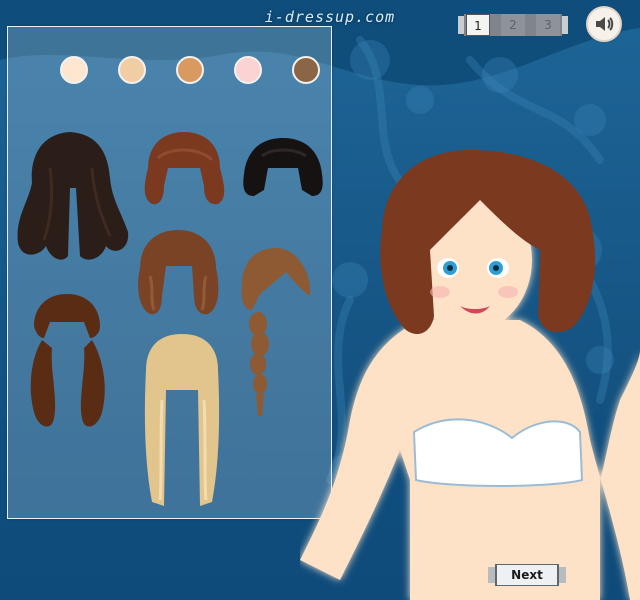  Describe the element at coordinates (182, 420) in the screenshot. I see `hair-option-long-blonde-bangs` at that location.